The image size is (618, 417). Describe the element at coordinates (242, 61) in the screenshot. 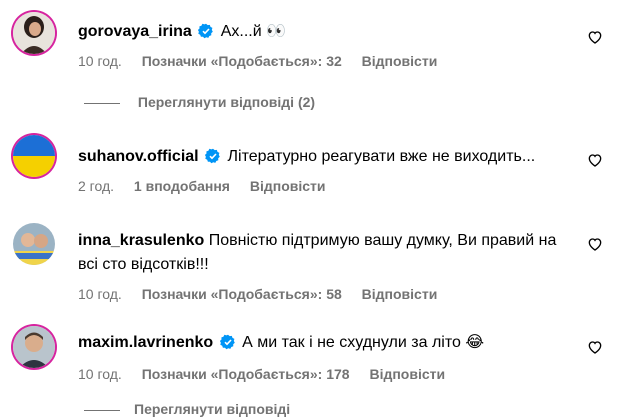

I see `likes-count: Позначки «Подобається»: 32` at that location.